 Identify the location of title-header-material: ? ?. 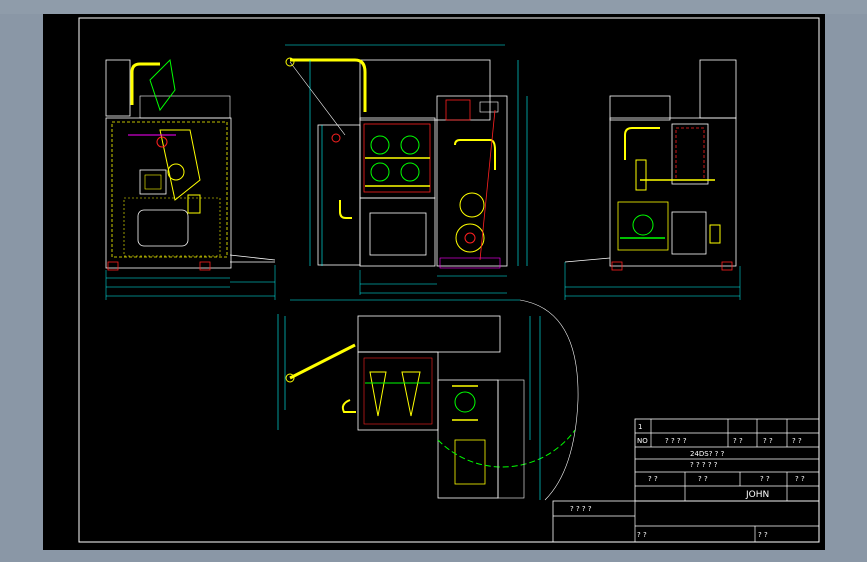
(768, 441).